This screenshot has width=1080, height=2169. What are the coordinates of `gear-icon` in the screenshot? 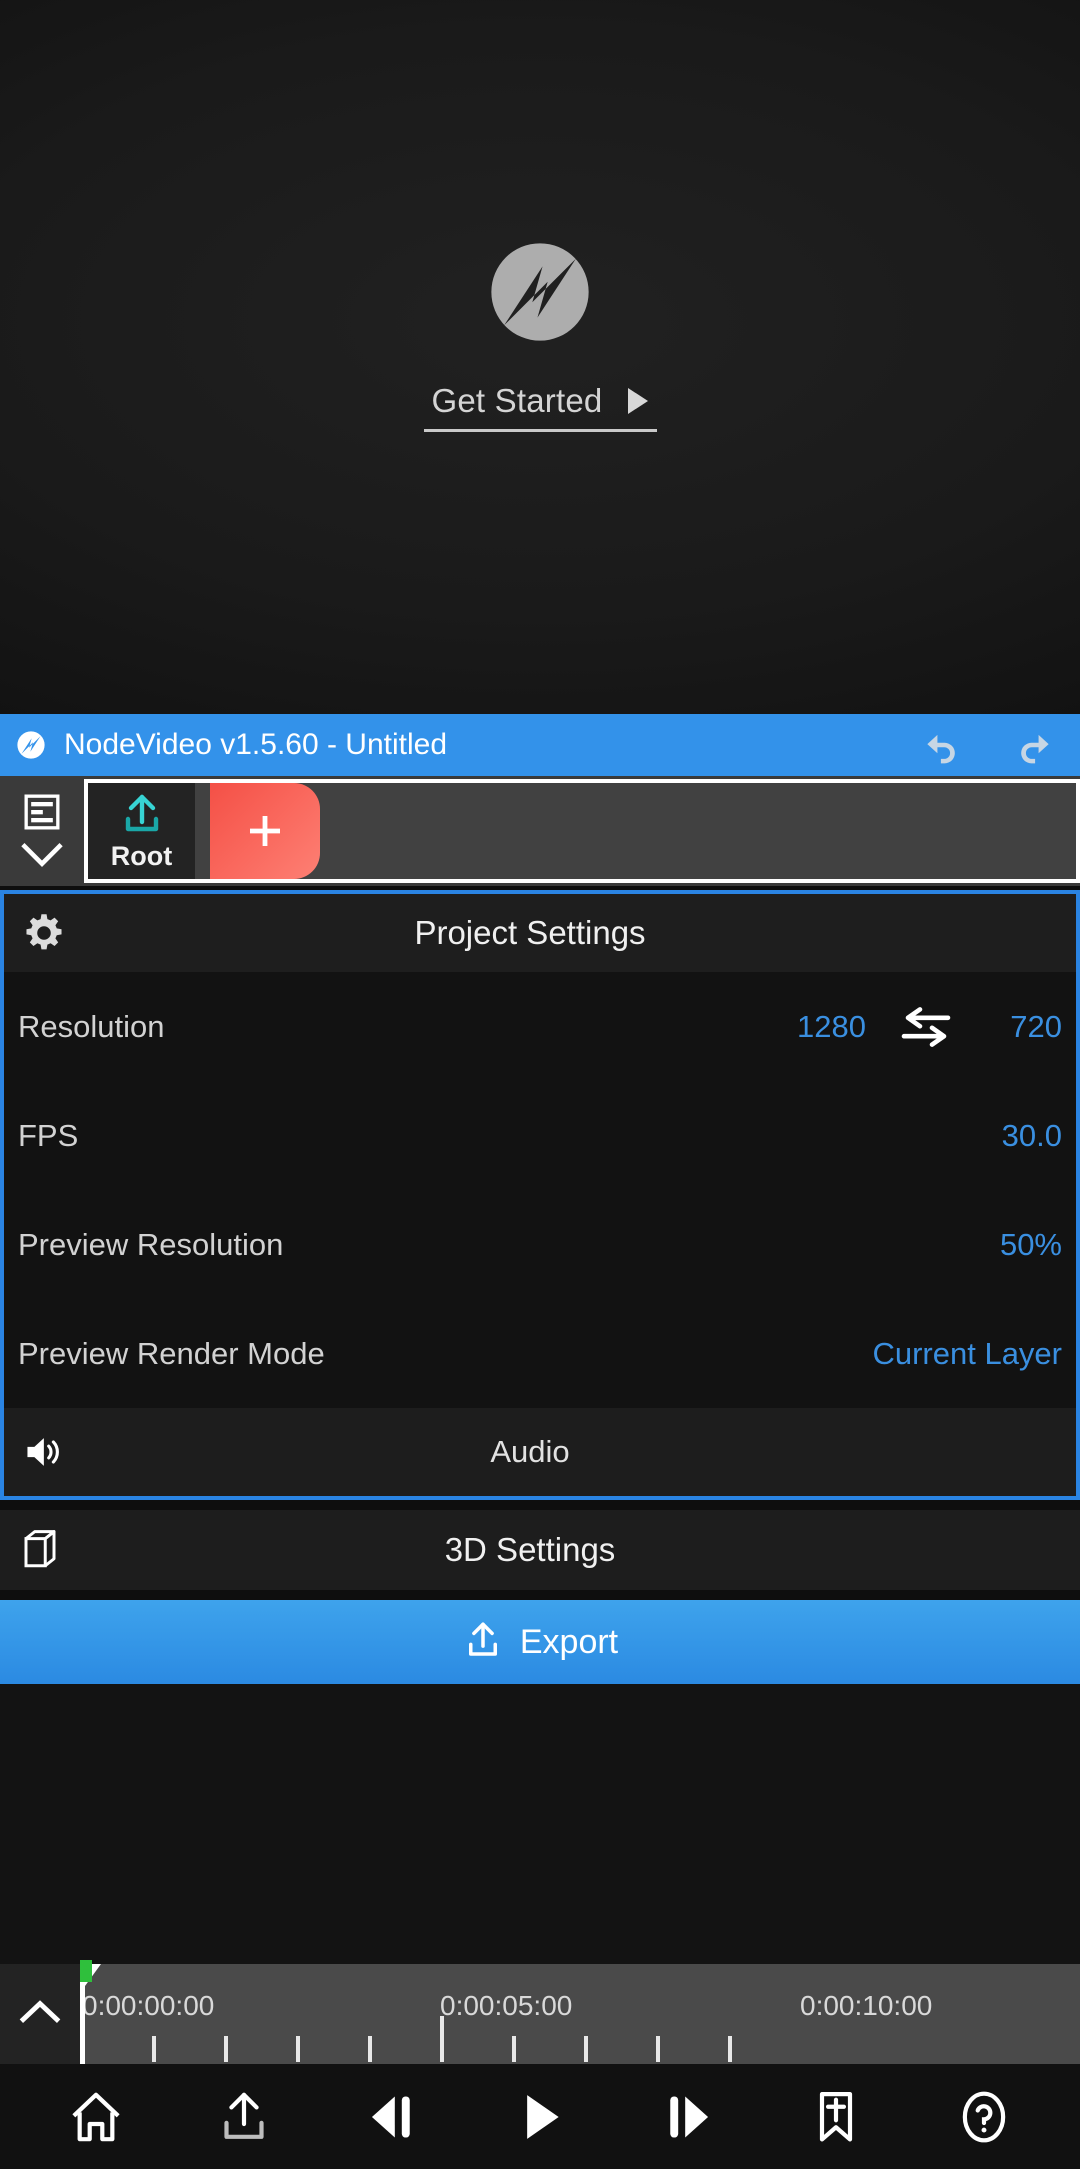 It's located at (44, 933).